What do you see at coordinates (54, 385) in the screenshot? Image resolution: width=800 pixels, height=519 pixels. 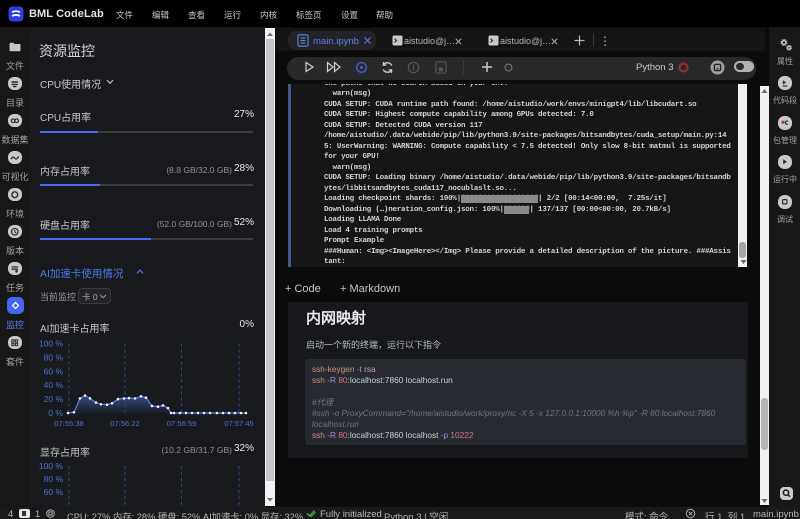 I see `svg-text: 40 %` at bounding box center [54, 385].